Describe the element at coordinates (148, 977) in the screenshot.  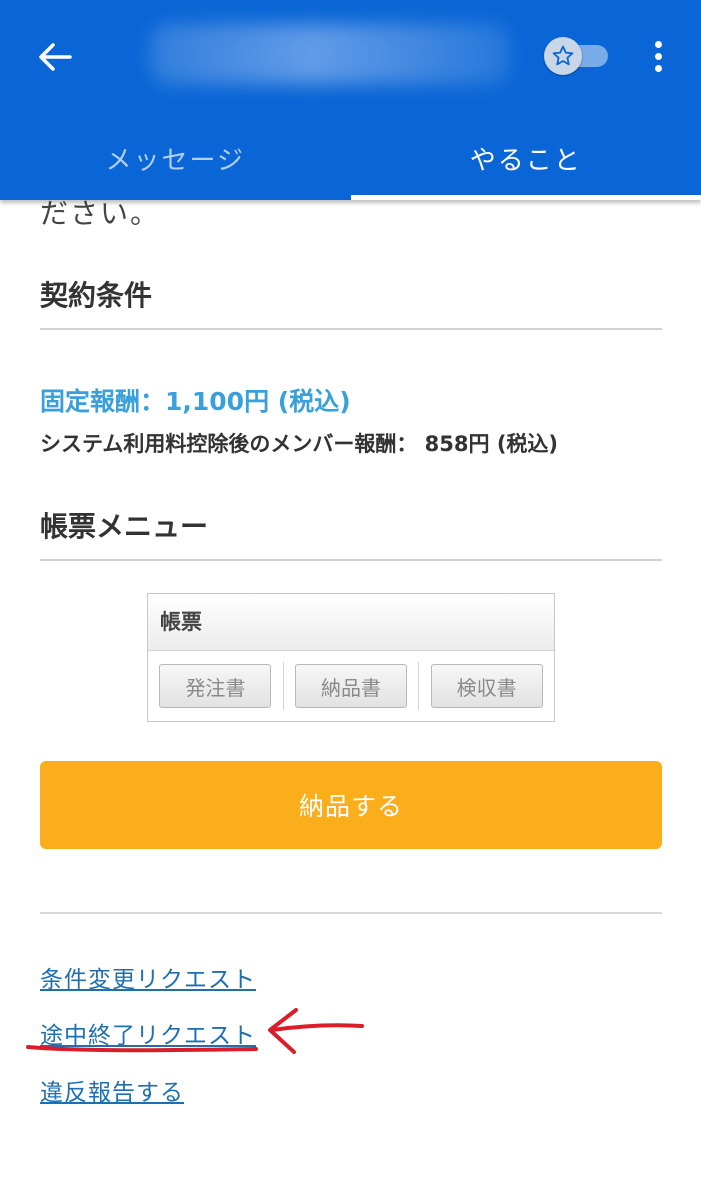
I see `change-request-link: 条件変更リクエスト` at that location.